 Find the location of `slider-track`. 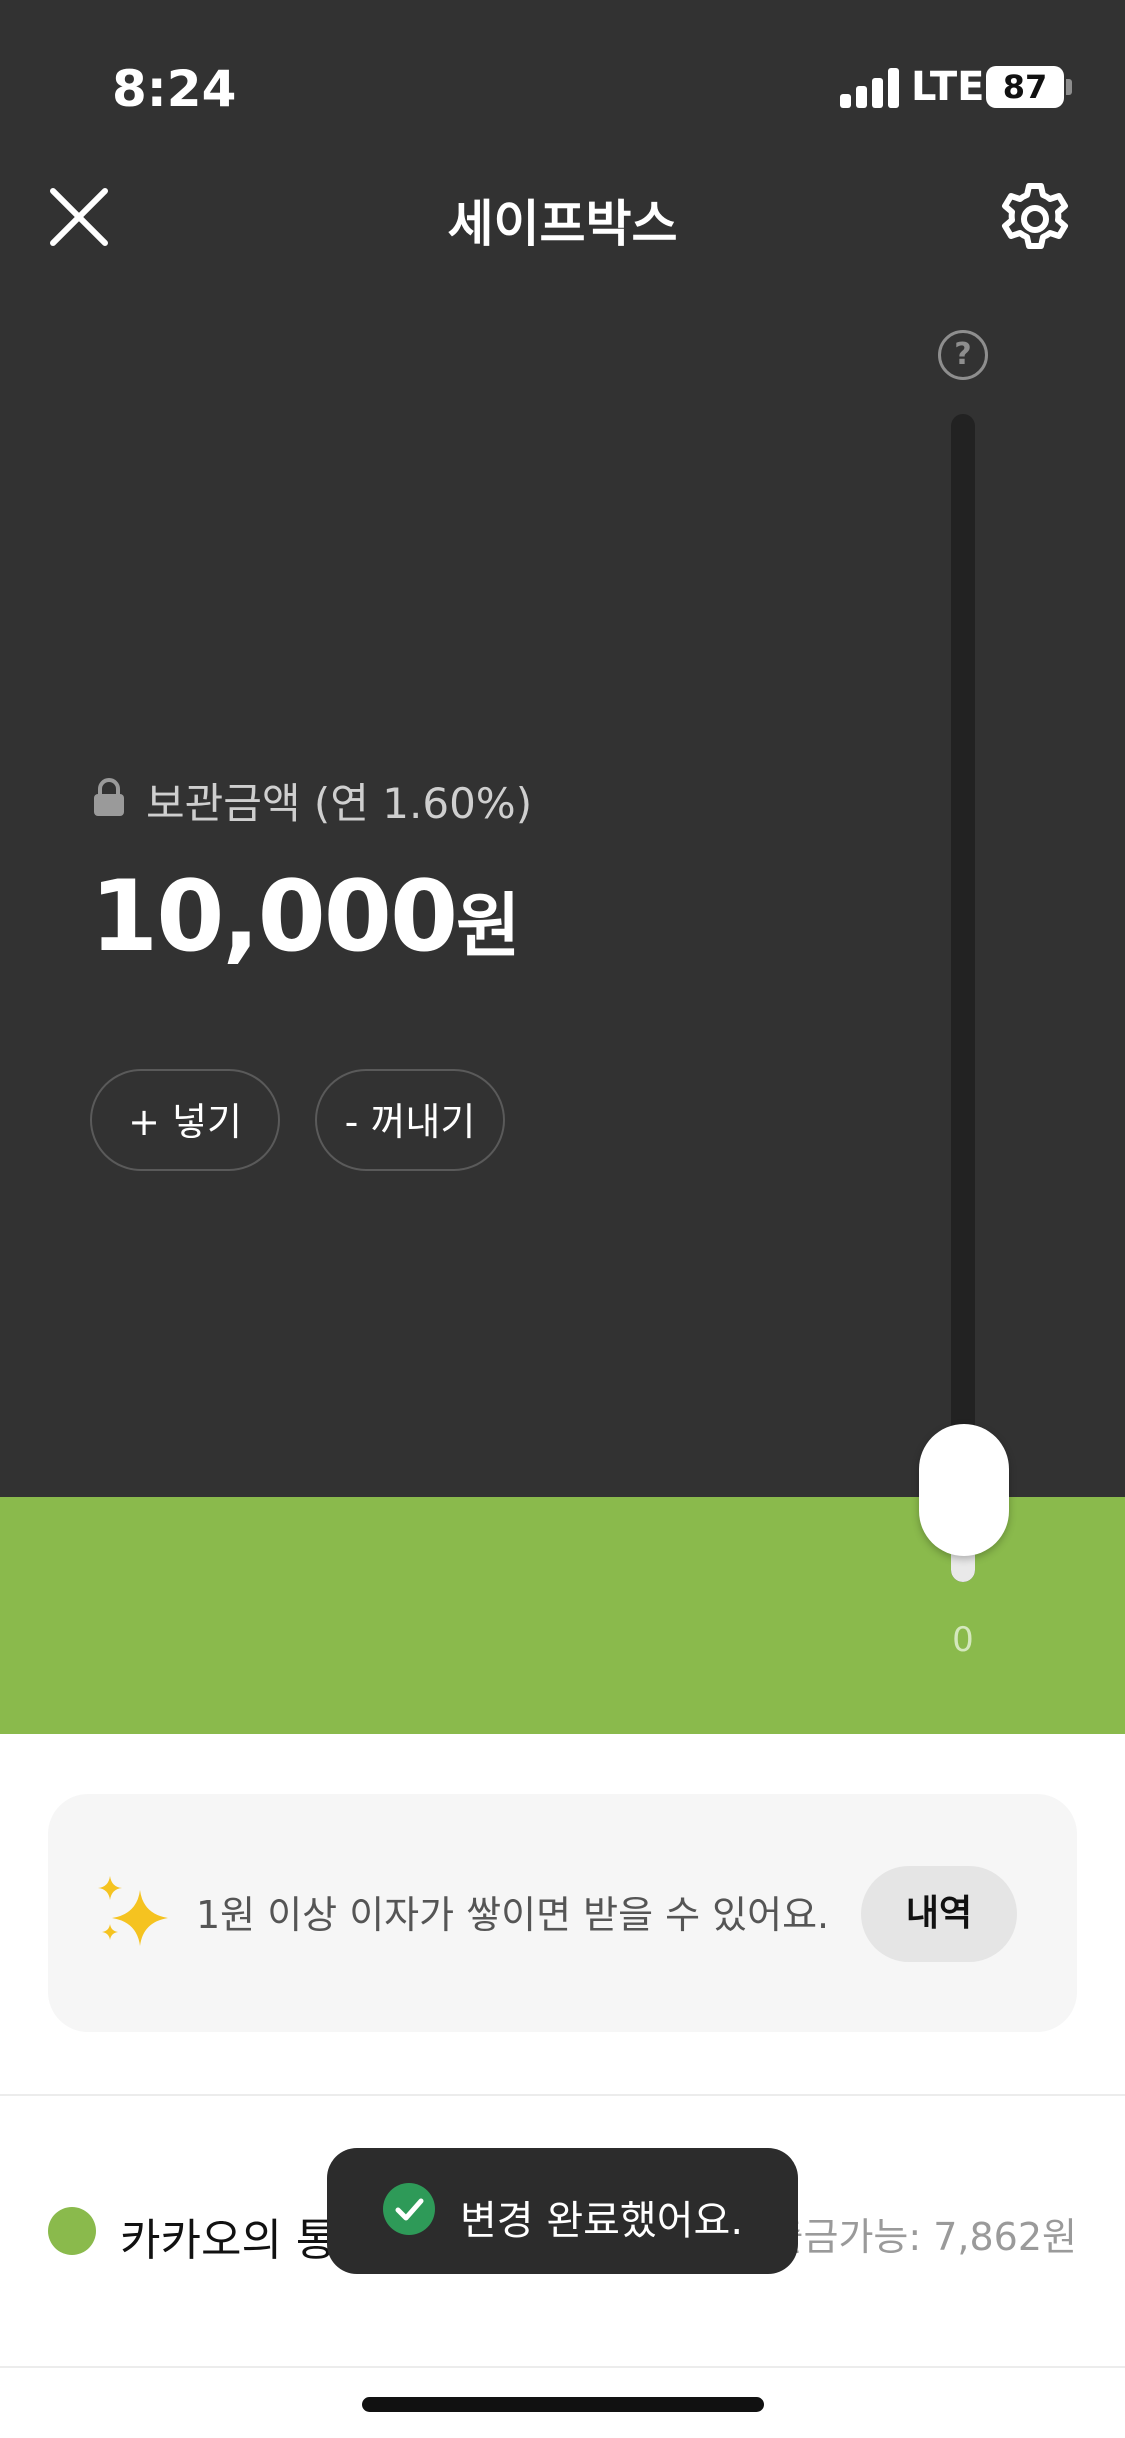

slider-track is located at coordinates (963, 998).